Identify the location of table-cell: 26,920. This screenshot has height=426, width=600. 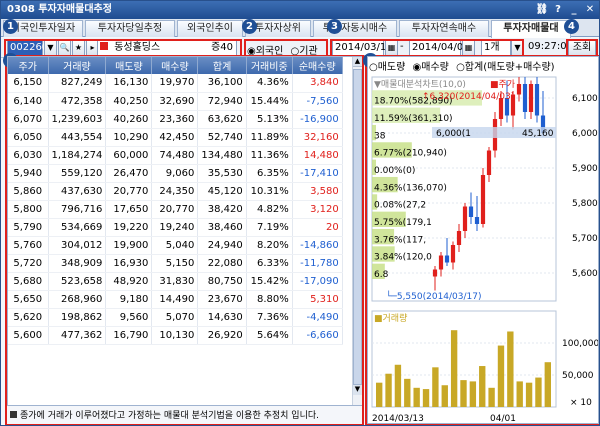
(222, 335).